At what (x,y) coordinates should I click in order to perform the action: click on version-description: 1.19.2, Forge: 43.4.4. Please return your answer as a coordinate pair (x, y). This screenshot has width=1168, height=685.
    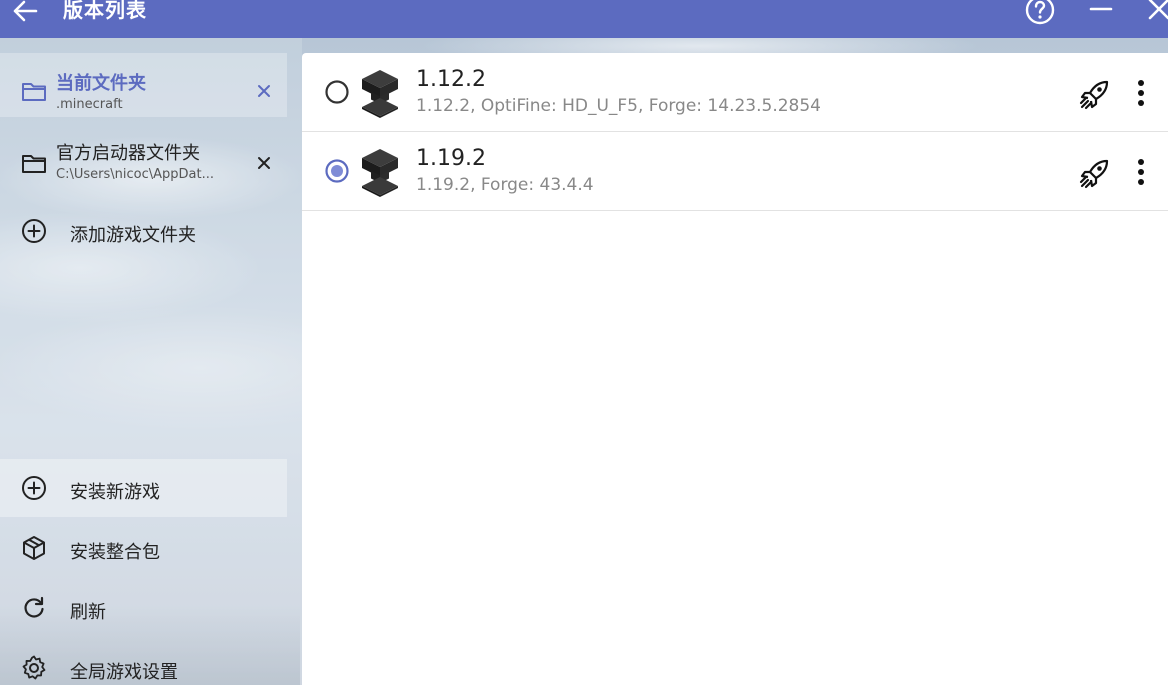
    Looking at the image, I should click on (505, 185).